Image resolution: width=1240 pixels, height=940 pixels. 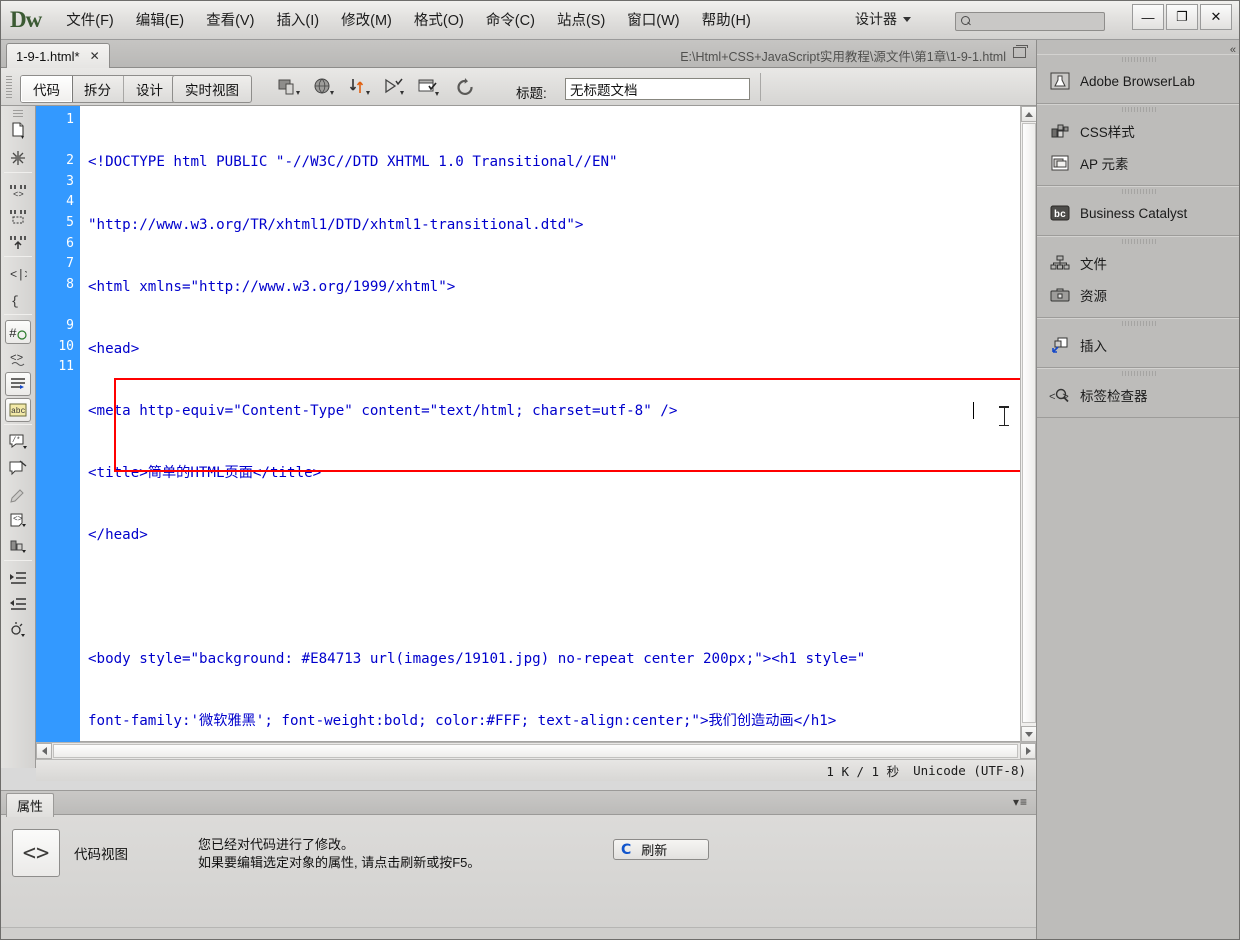 What do you see at coordinates (1138, 295) in the screenshot?
I see `panel-item-assets: 资源` at bounding box center [1138, 295].